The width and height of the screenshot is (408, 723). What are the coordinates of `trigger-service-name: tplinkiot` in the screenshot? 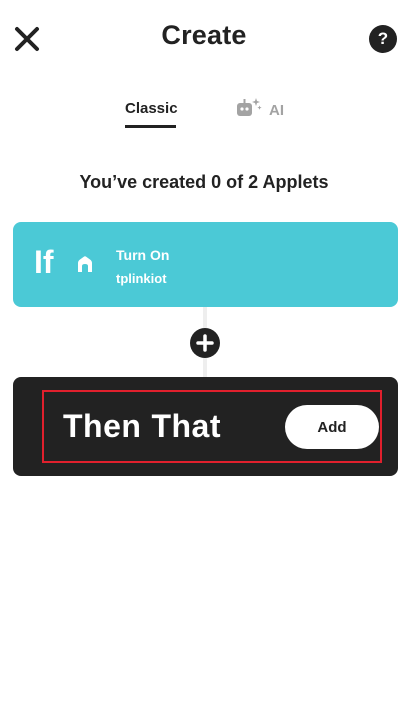 It's located at (141, 278).